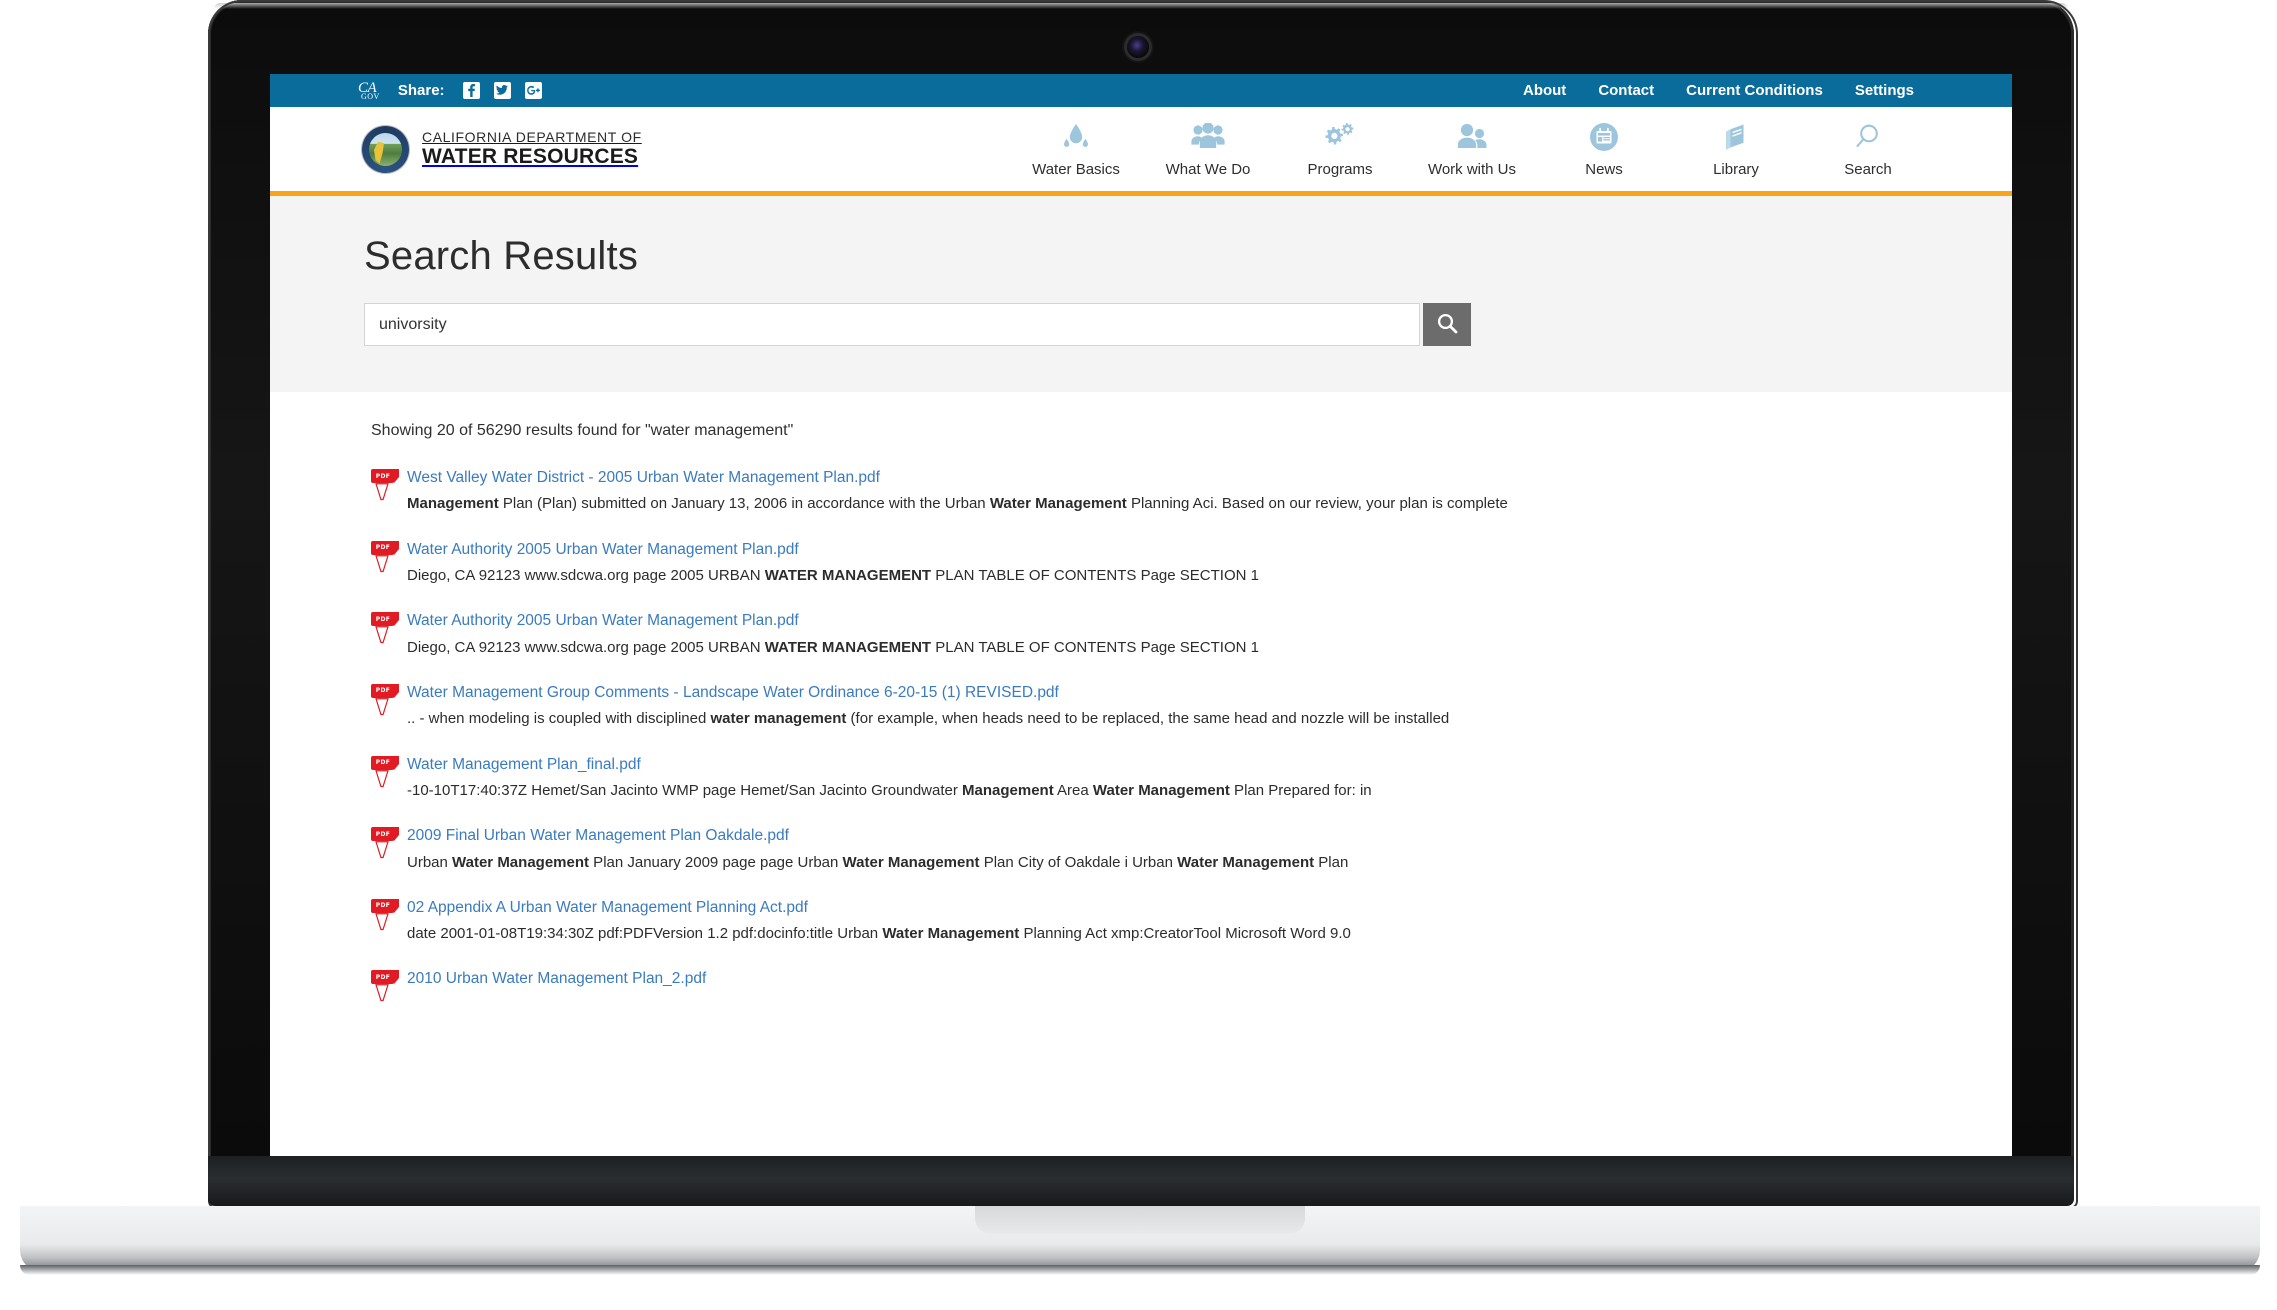  I want to click on laptop-lid-highlight, so click(1141, 6).